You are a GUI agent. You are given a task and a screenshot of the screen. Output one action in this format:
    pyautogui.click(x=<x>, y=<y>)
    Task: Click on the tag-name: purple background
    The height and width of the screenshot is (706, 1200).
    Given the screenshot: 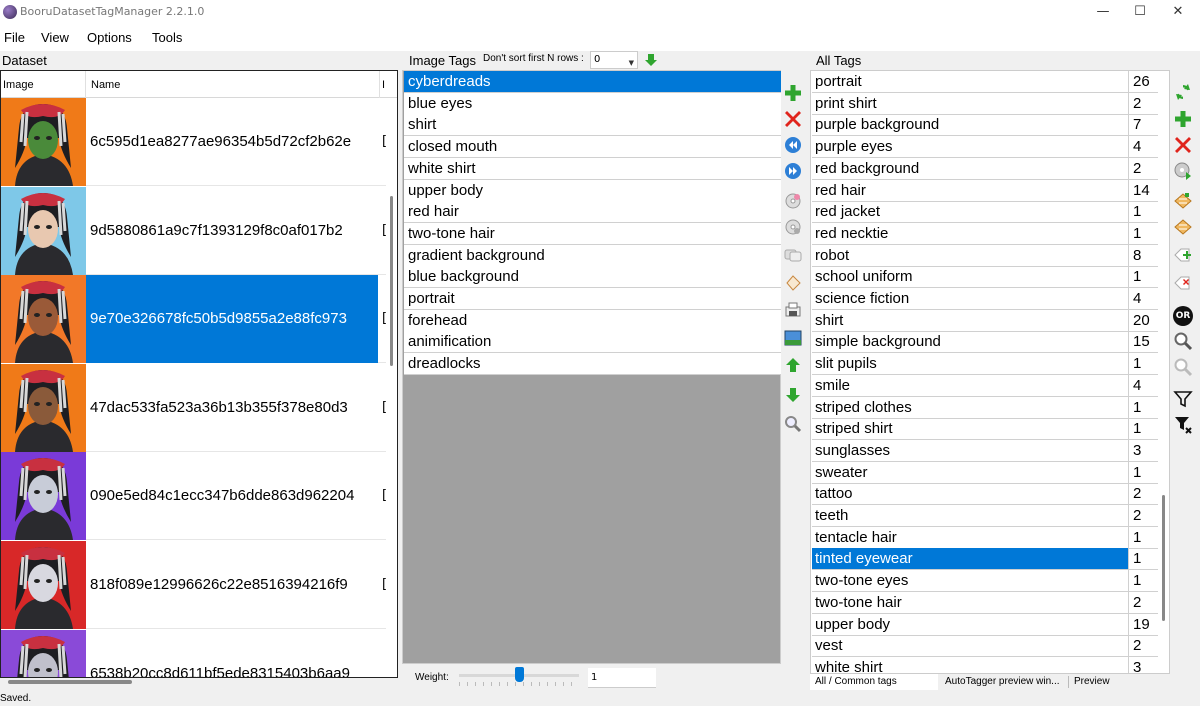 What is the action you would take?
    pyautogui.click(x=970, y=125)
    